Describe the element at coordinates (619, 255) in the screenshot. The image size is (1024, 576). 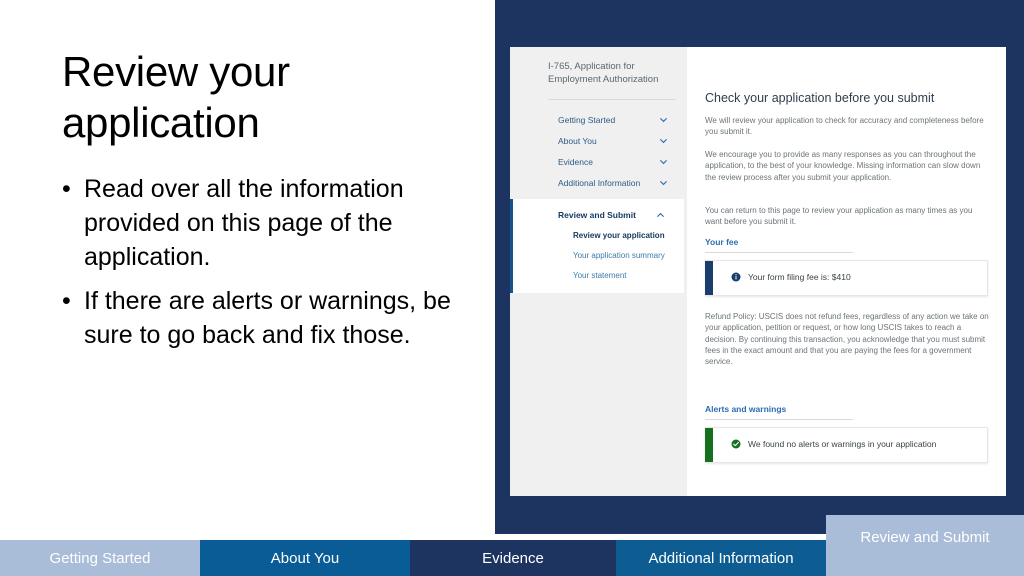
I see `sidebar-subitem-label: Your application summary` at that location.